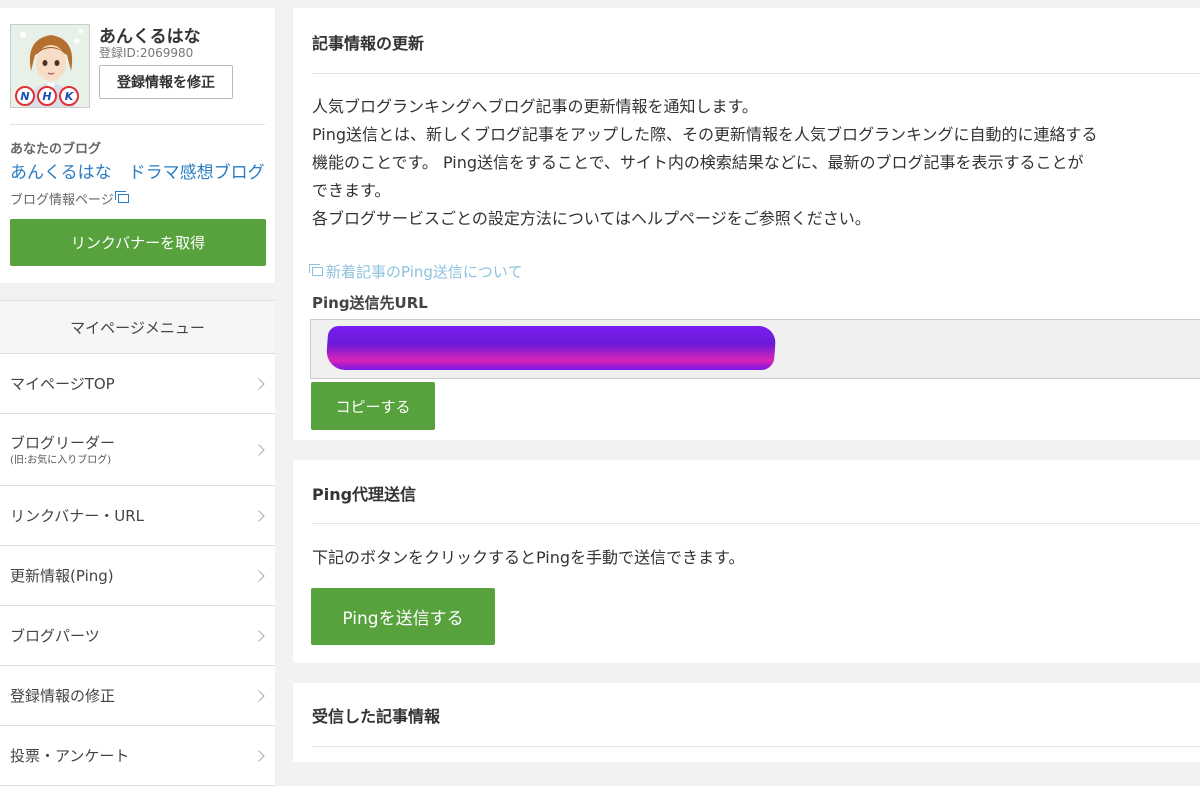 Image resolution: width=1200 pixels, height=786 pixels. Describe the element at coordinates (376, 716) in the screenshot. I see `panel-title: 受信した記事情報` at that location.